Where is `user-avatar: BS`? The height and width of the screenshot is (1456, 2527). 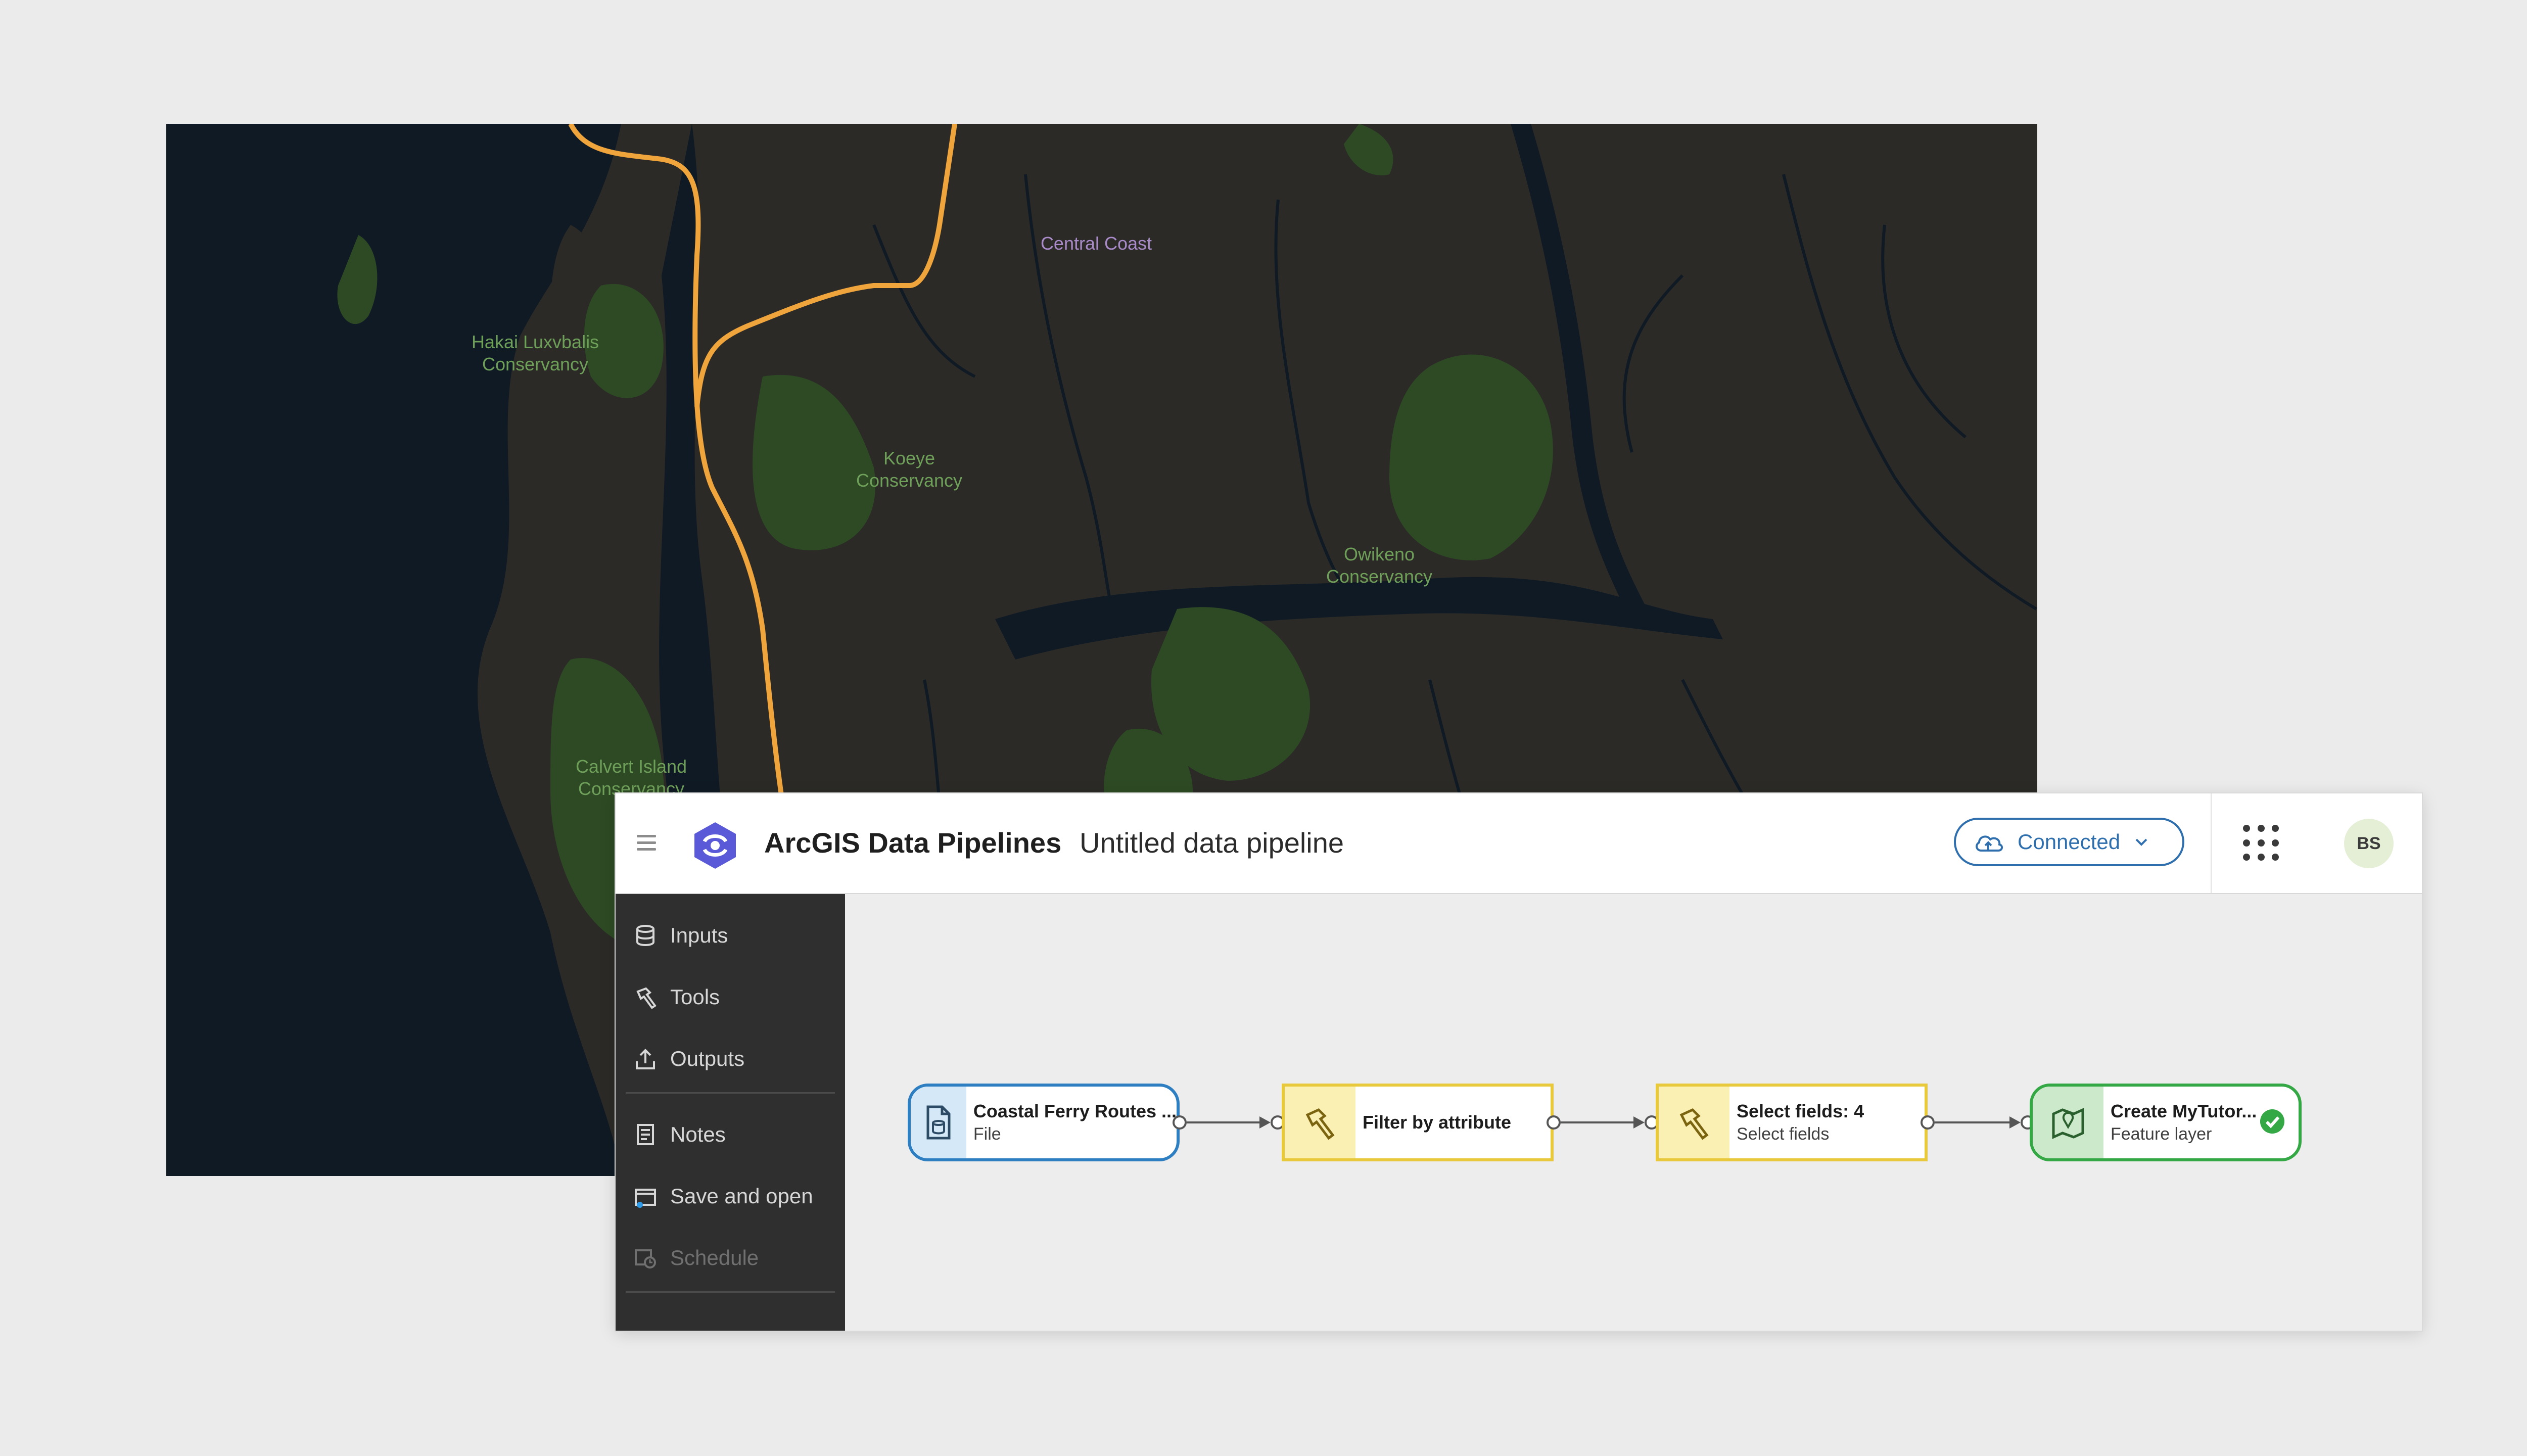 user-avatar: BS is located at coordinates (2369, 843).